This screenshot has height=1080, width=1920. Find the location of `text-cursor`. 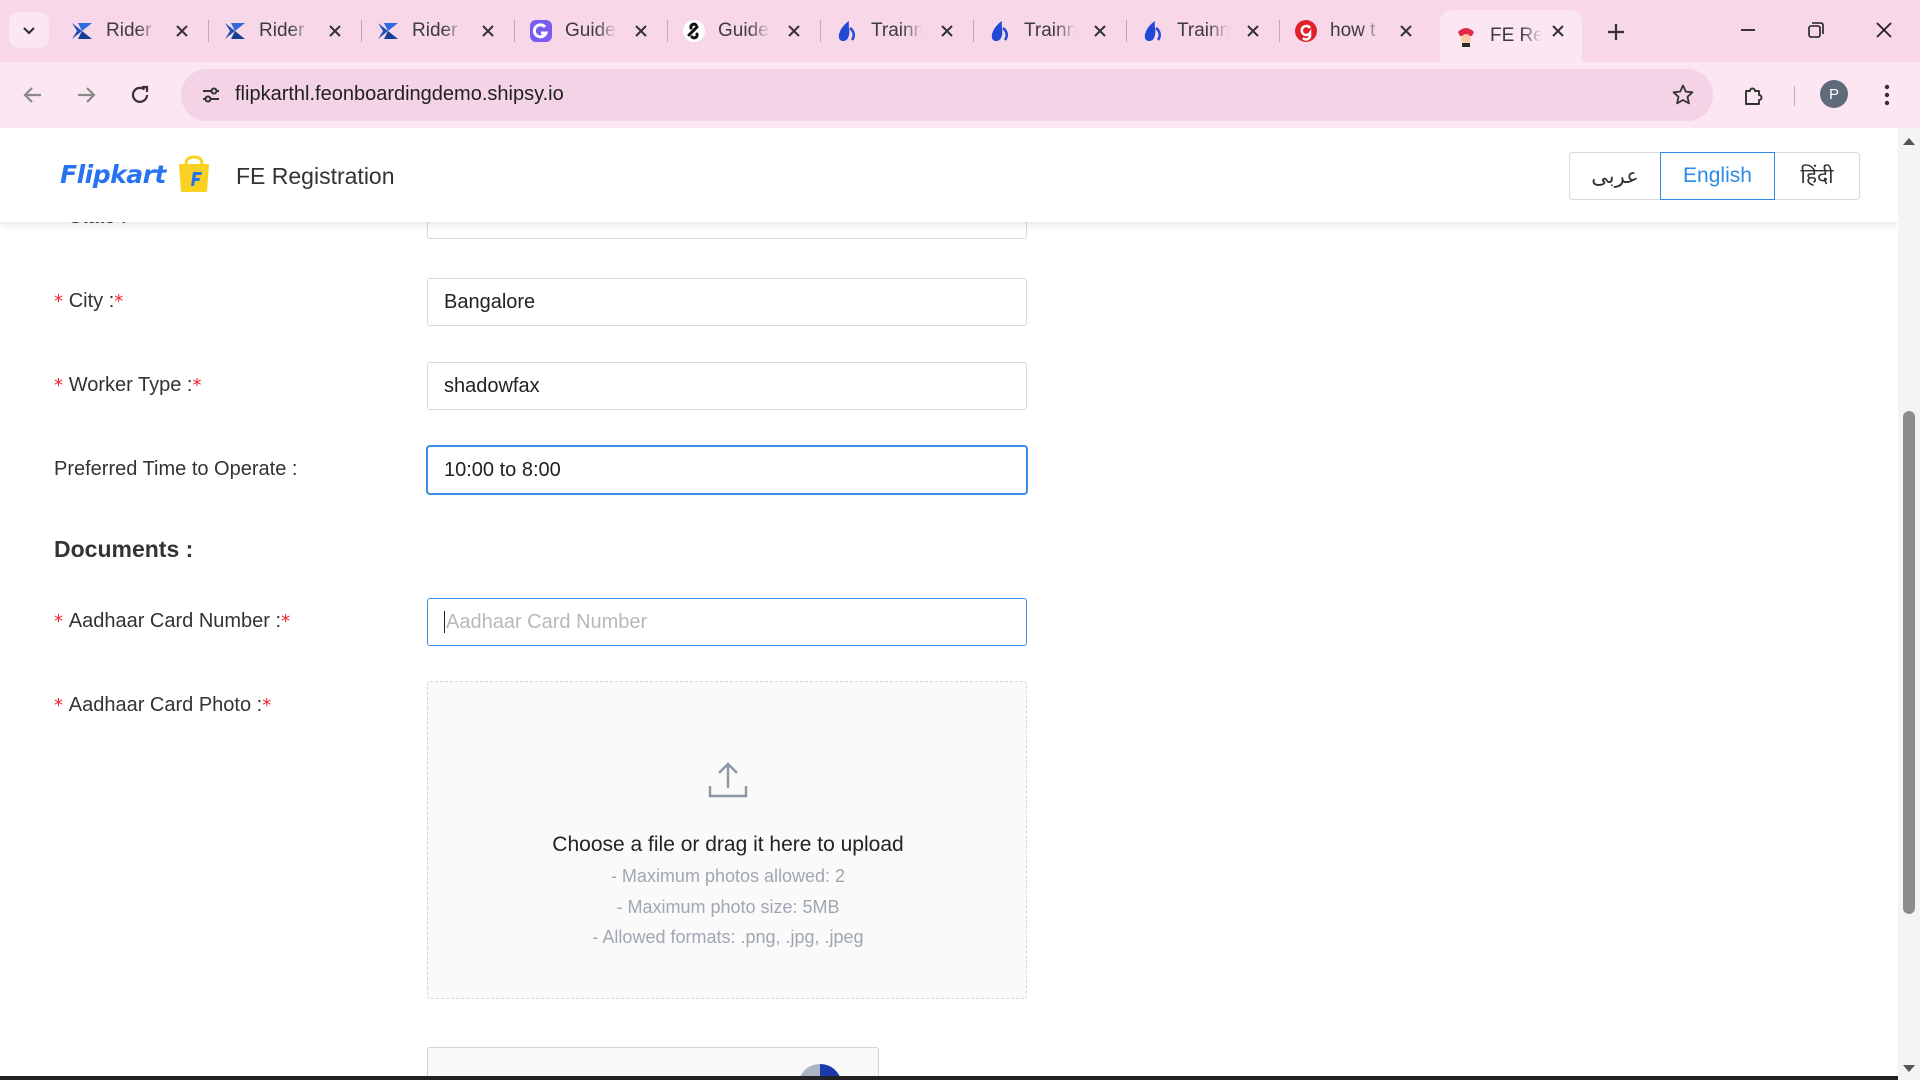

text-cursor is located at coordinates (444, 622).